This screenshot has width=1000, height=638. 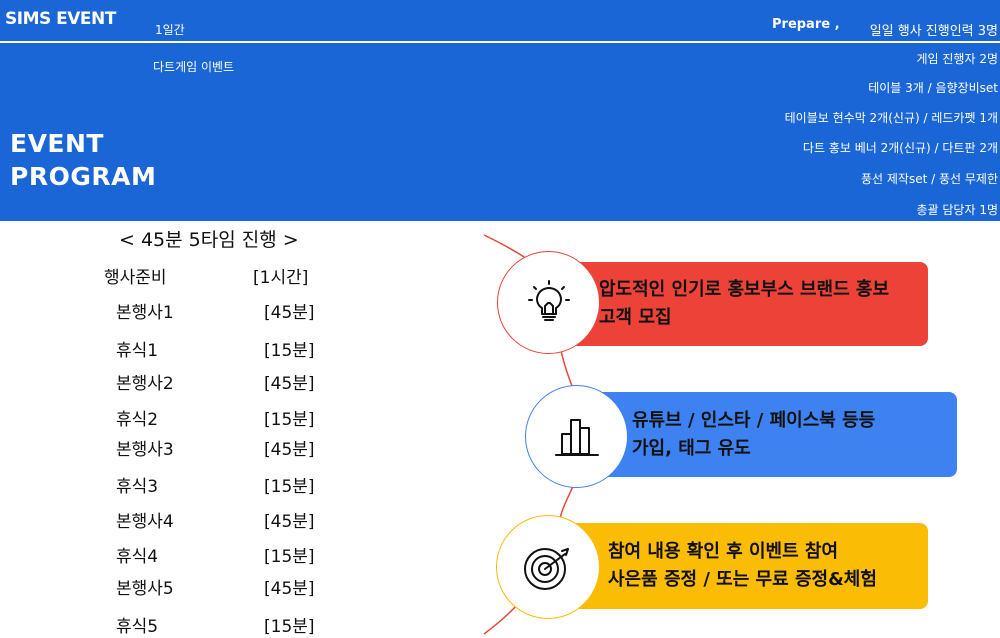 What do you see at coordinates (742, 579) in the screenshot?
I see `step-3-line2: 사은품 증정 / 또는 무료 증정&체험` at bounding box center [742, 579].